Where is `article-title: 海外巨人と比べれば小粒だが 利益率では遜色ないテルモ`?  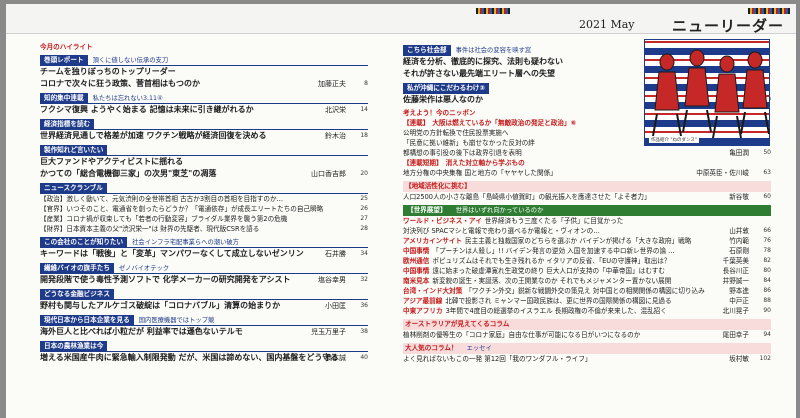 article-title: 海外巨人と比べれば小粒だが 利益率では遜色ないテルモ is located at coordinates (141, 331).